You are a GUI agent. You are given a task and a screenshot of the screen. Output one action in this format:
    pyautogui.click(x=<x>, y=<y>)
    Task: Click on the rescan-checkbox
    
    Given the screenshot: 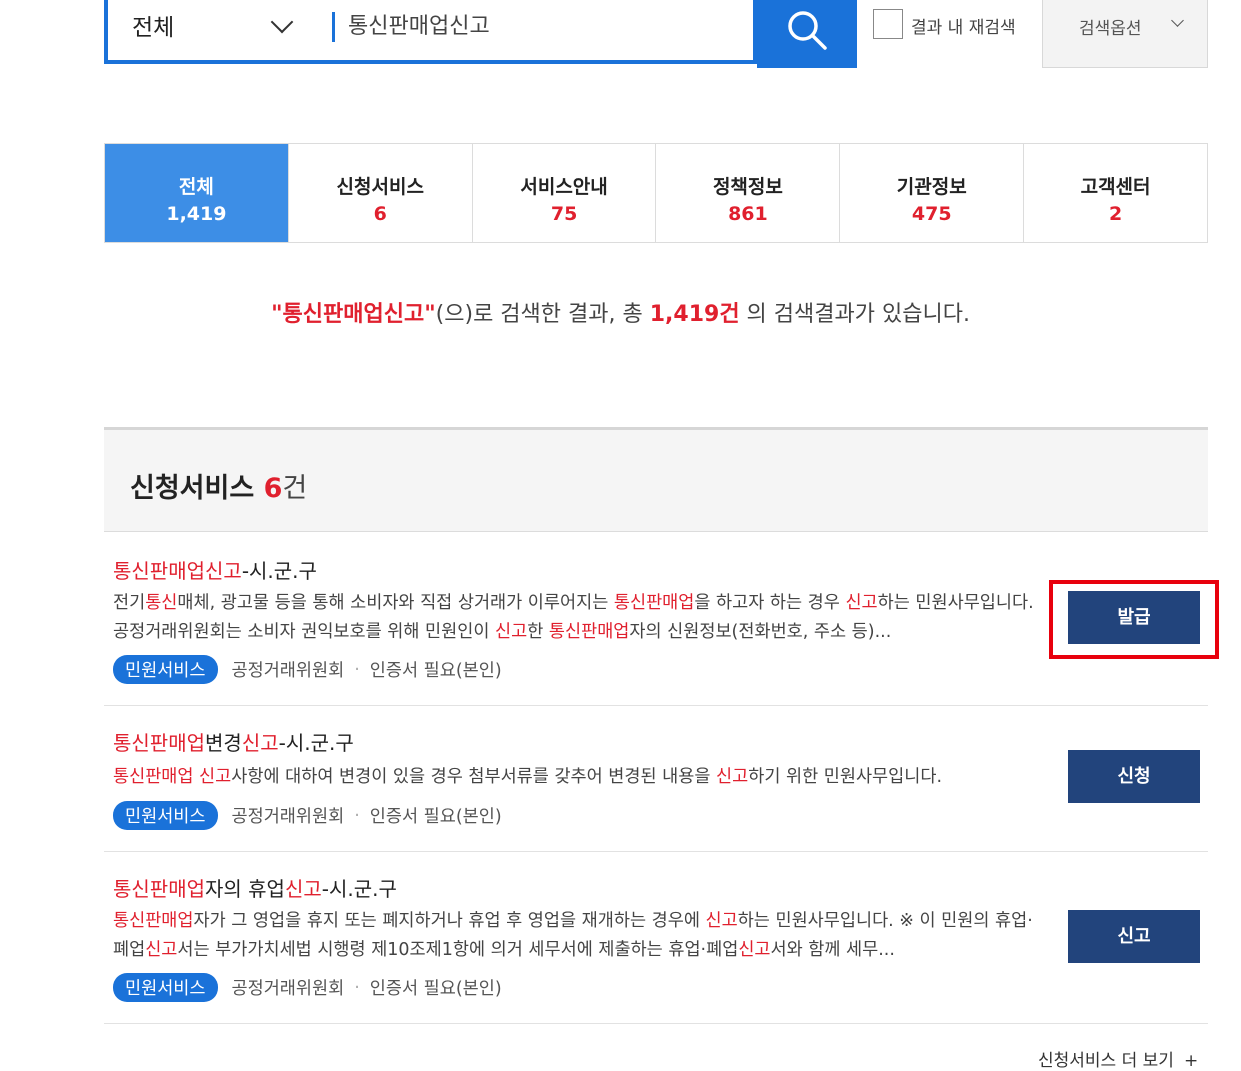 What is the action you would take?
    pyautogui.click(x=888, y=24)
    